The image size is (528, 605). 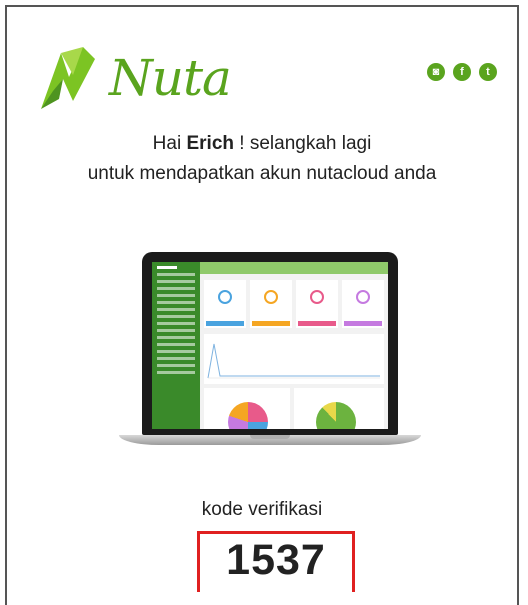 What do you see at coordinates (262, 509) in the screenshot?
I see `verification-label: kode verifikasi` at bounding box center [262, 509].